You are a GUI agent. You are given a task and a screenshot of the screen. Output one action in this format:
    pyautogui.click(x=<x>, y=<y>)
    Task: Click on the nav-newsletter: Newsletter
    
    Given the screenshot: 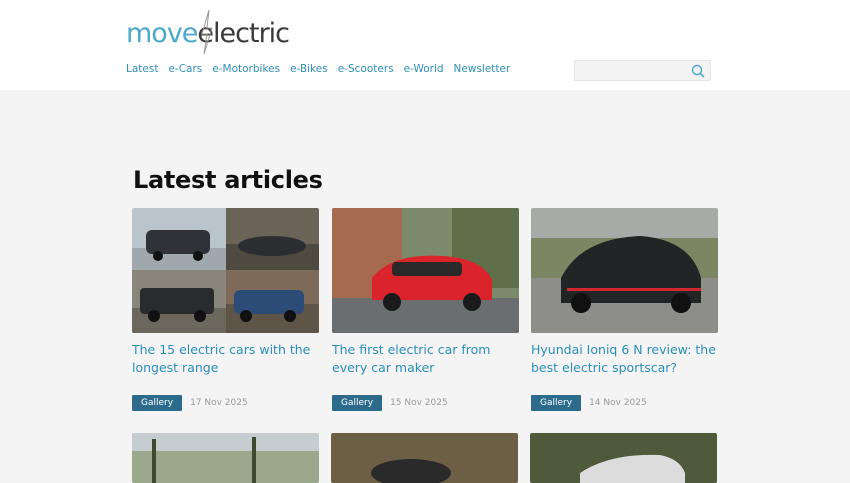 What is the action you would take?
    pyautogui.click(x=482, y=69)
    